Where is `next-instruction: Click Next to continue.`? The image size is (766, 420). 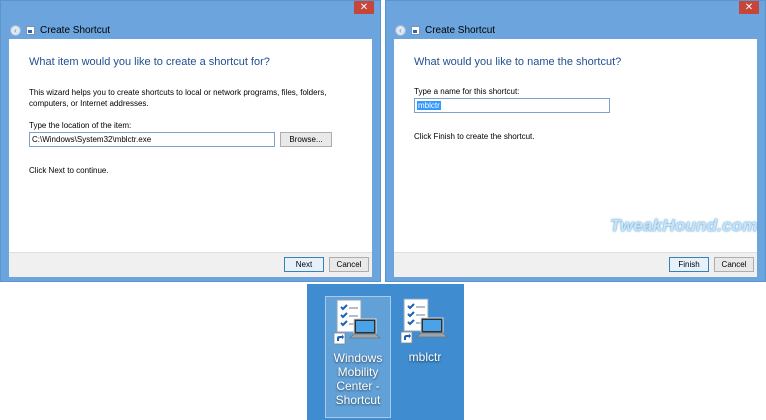 next-instruction: Click Next to continue. is located at coordinates (69, 170).